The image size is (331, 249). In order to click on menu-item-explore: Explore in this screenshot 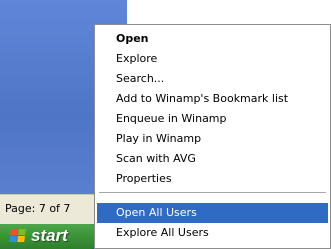, I will do `click(212, 59)`.